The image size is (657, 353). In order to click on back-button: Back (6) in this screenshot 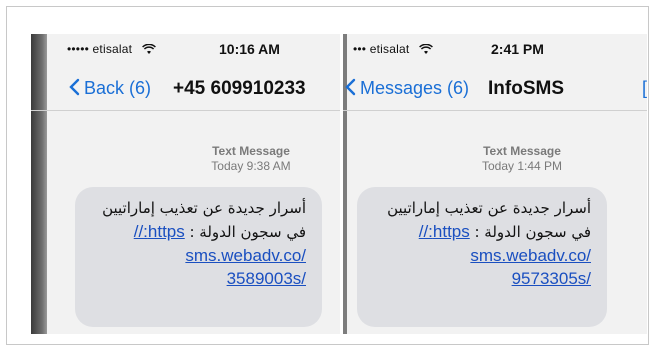, I will do `click(110, 88)`.